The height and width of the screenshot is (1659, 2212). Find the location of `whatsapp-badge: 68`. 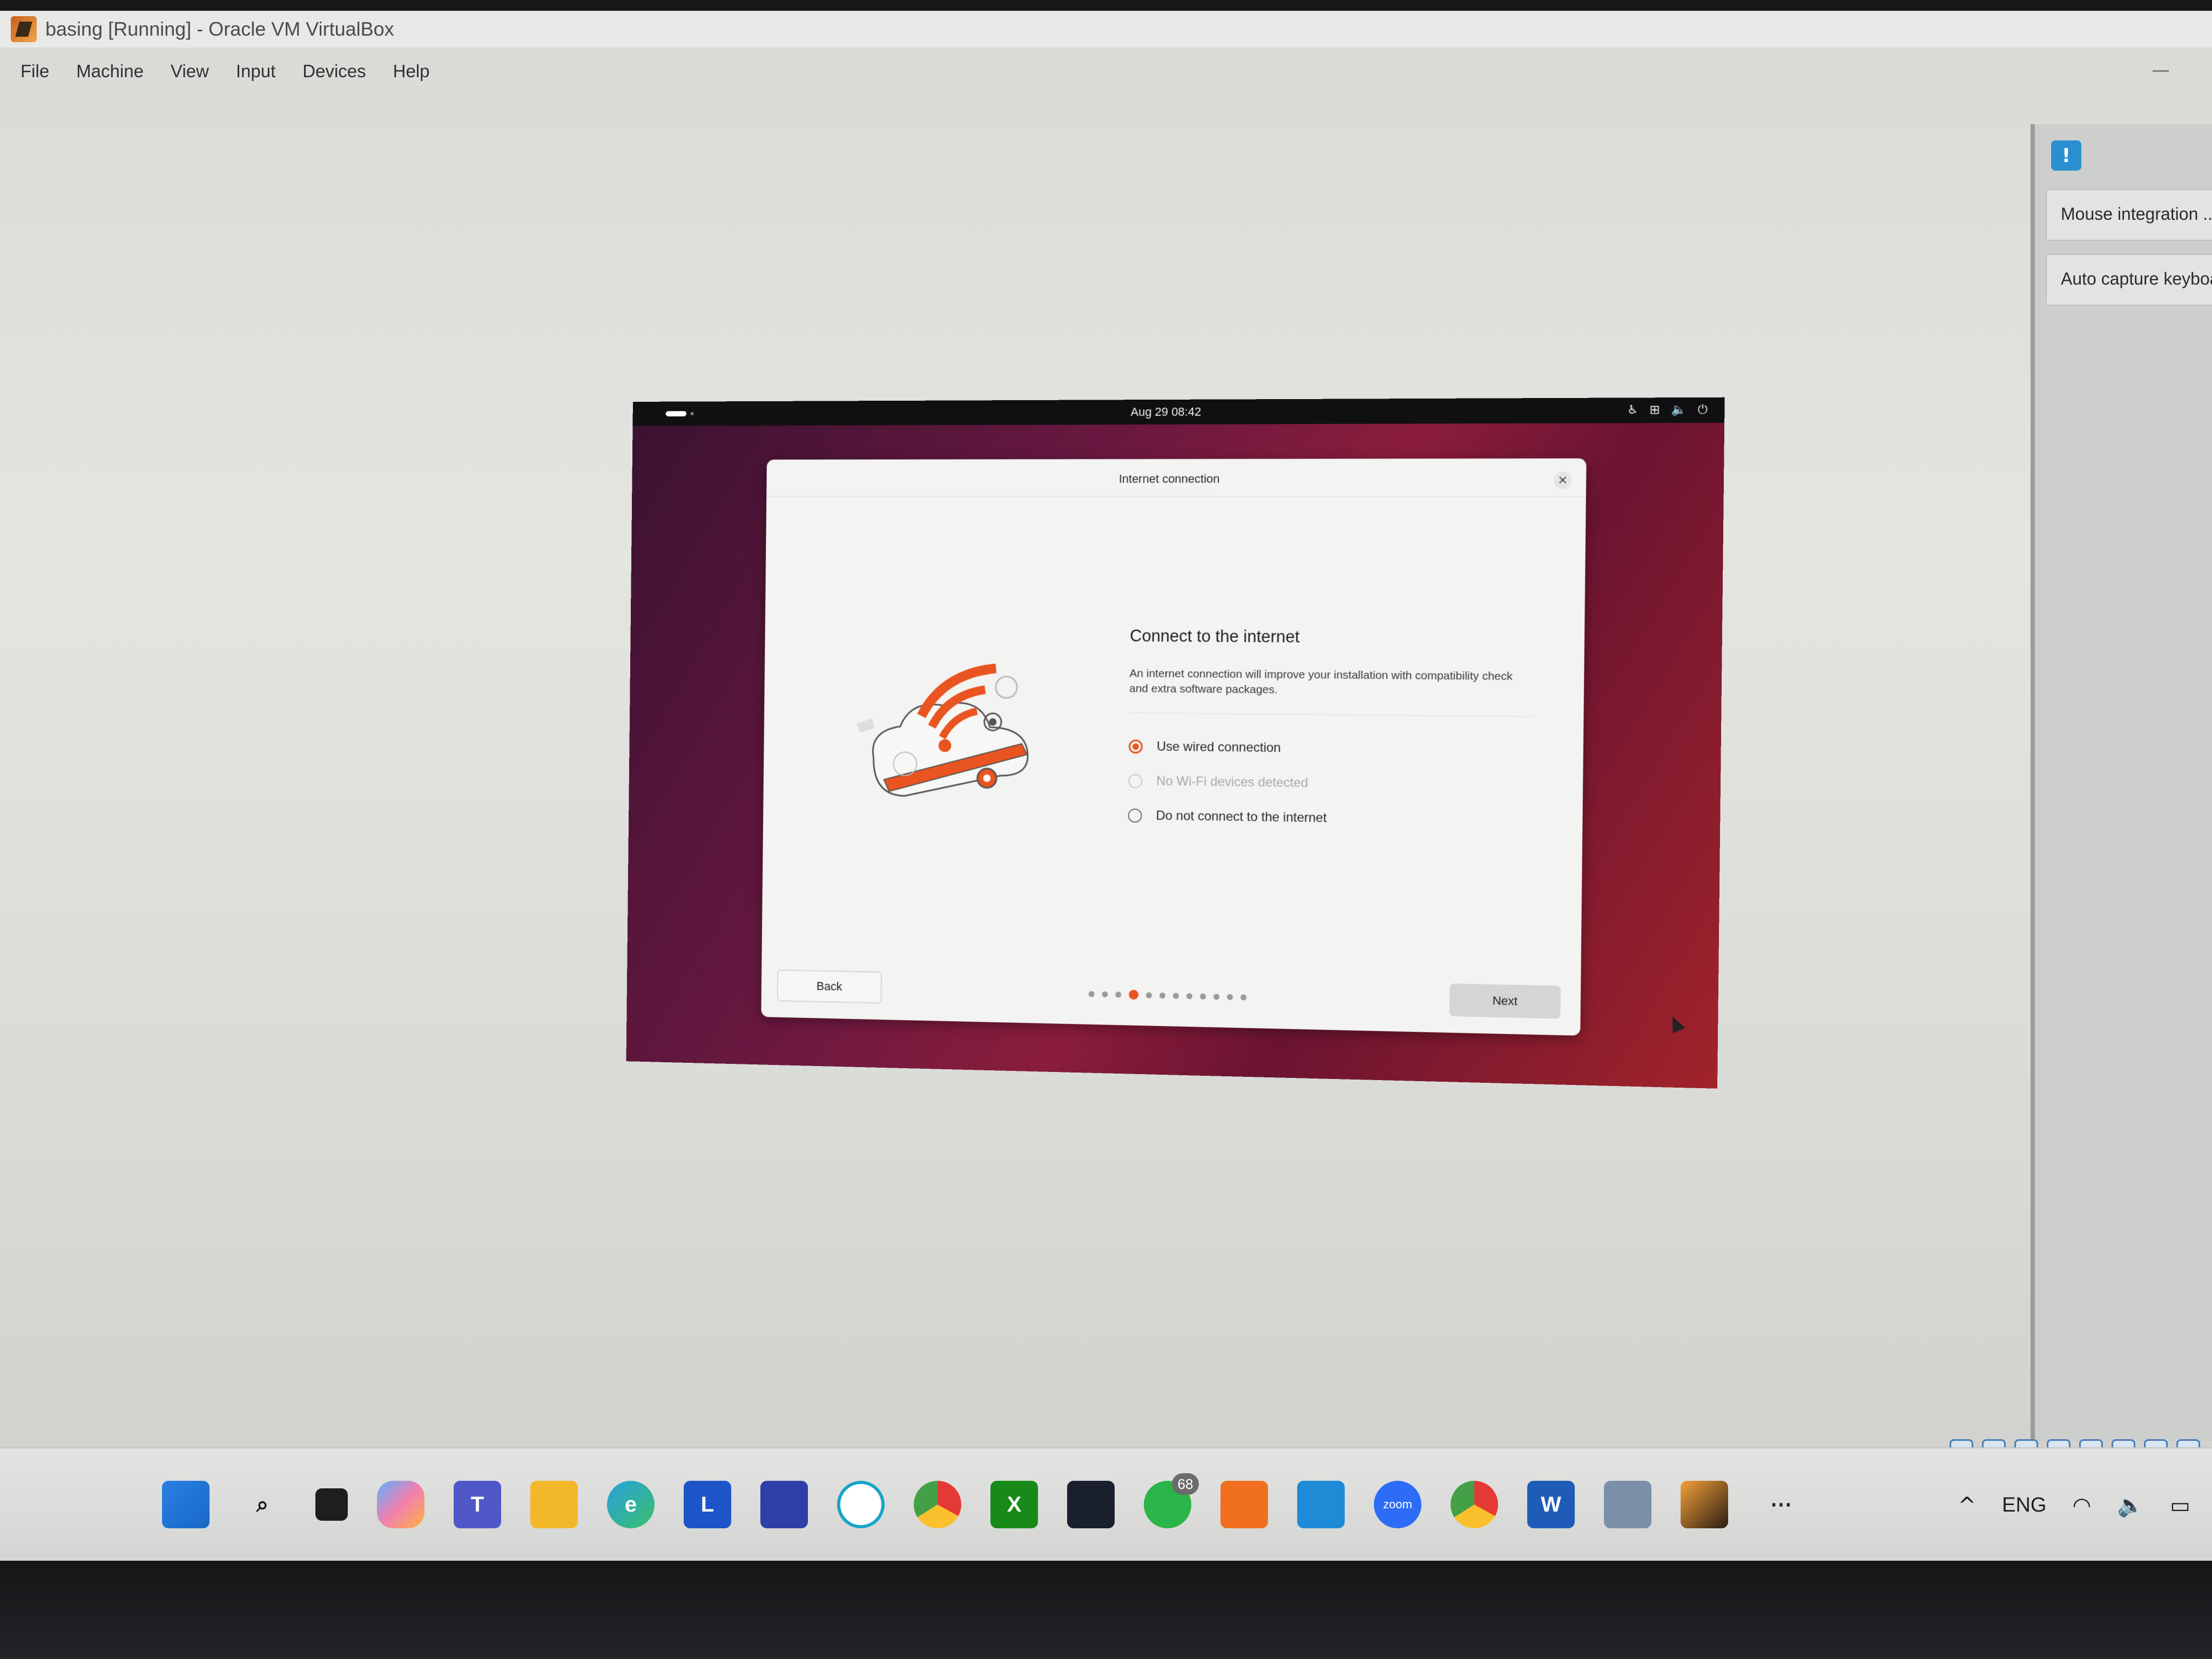

whatsapp-badge: 68 is located at coordinates (1185, 1484).